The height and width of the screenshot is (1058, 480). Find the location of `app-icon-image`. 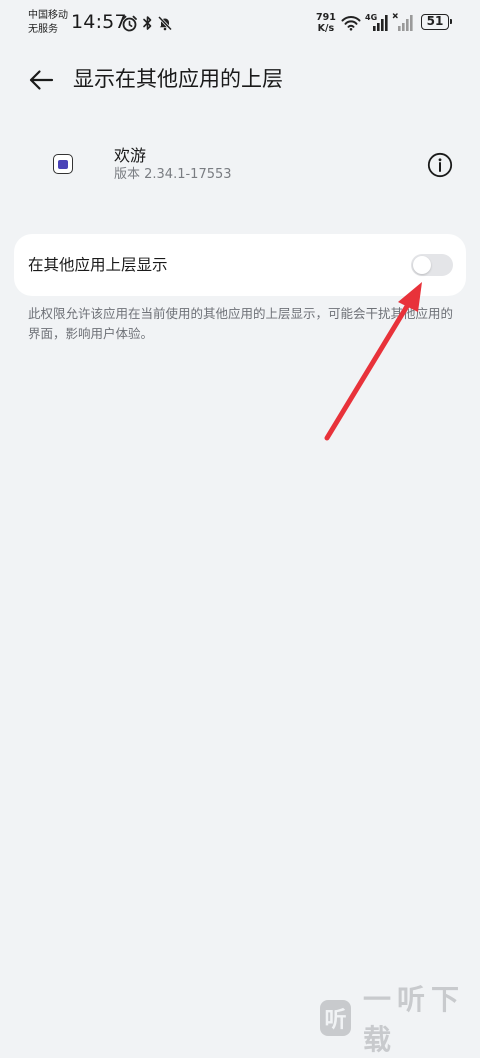

app-icon-image is located at coordinates (63, 164).